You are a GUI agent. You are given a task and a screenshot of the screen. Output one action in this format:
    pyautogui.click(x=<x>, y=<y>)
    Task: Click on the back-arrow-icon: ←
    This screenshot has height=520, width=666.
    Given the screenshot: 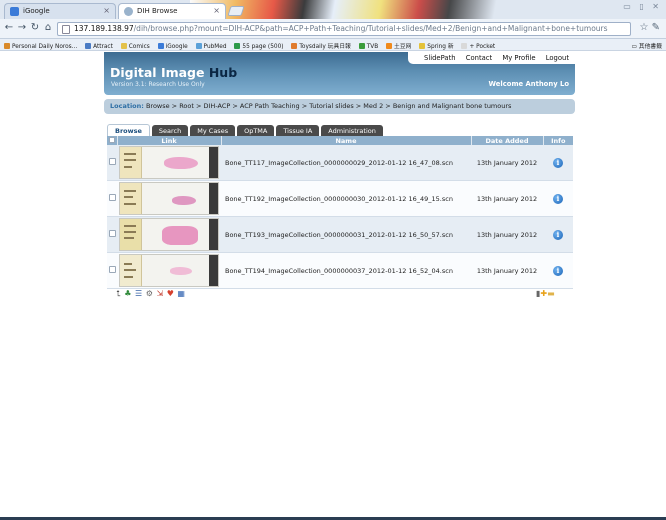 What is the action you would take?
    pyautogui.click(x=9, y=27)
    